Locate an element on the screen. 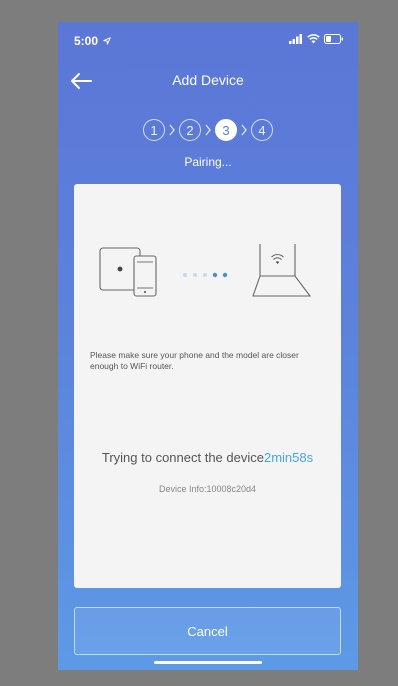 This screenshot has height=686, width=398. status-time-label: 5:00 is located at coordinates (86, 41).